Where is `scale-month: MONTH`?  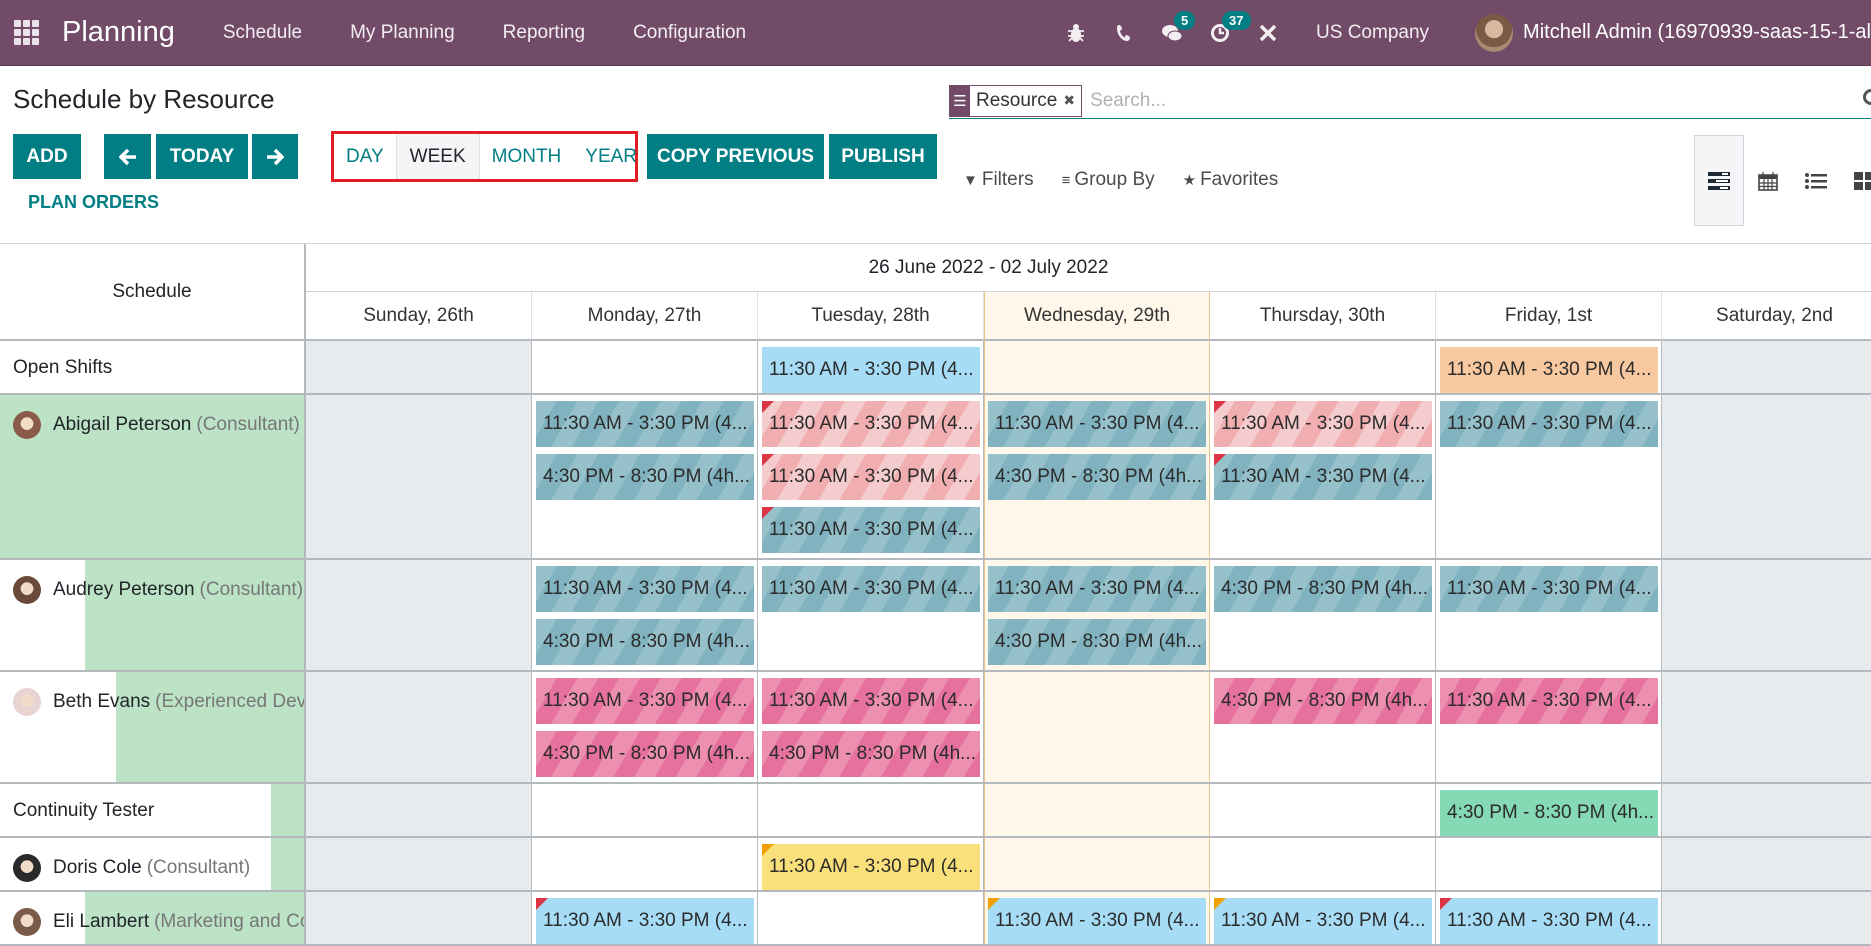 scale-month: MONTH is located at coordinates (527, 156).